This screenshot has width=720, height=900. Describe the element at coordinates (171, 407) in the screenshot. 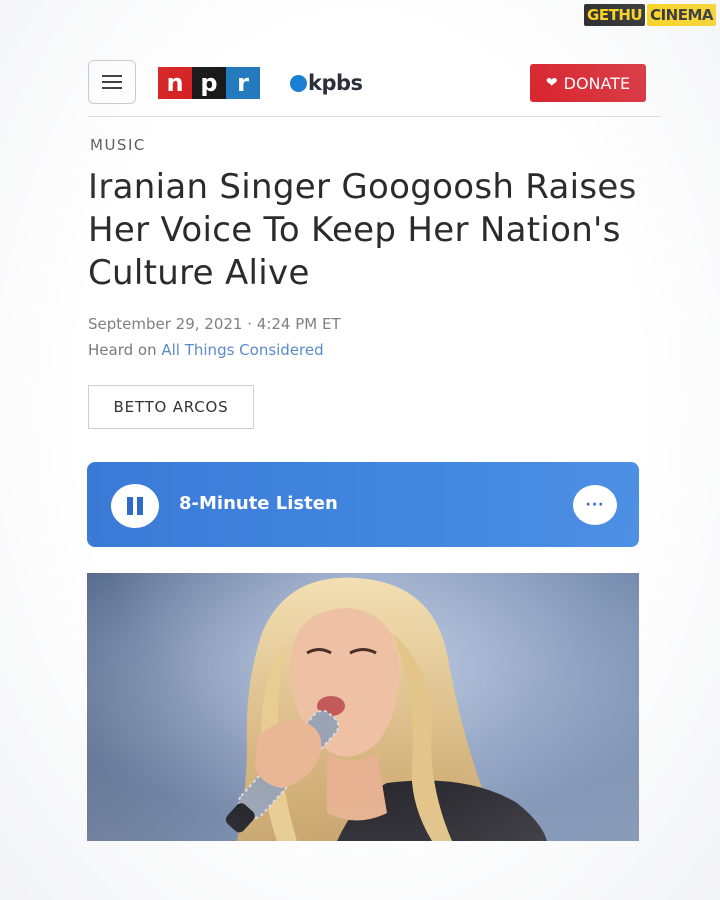

I see `byline-button: BETTO ARCOS` at that location.